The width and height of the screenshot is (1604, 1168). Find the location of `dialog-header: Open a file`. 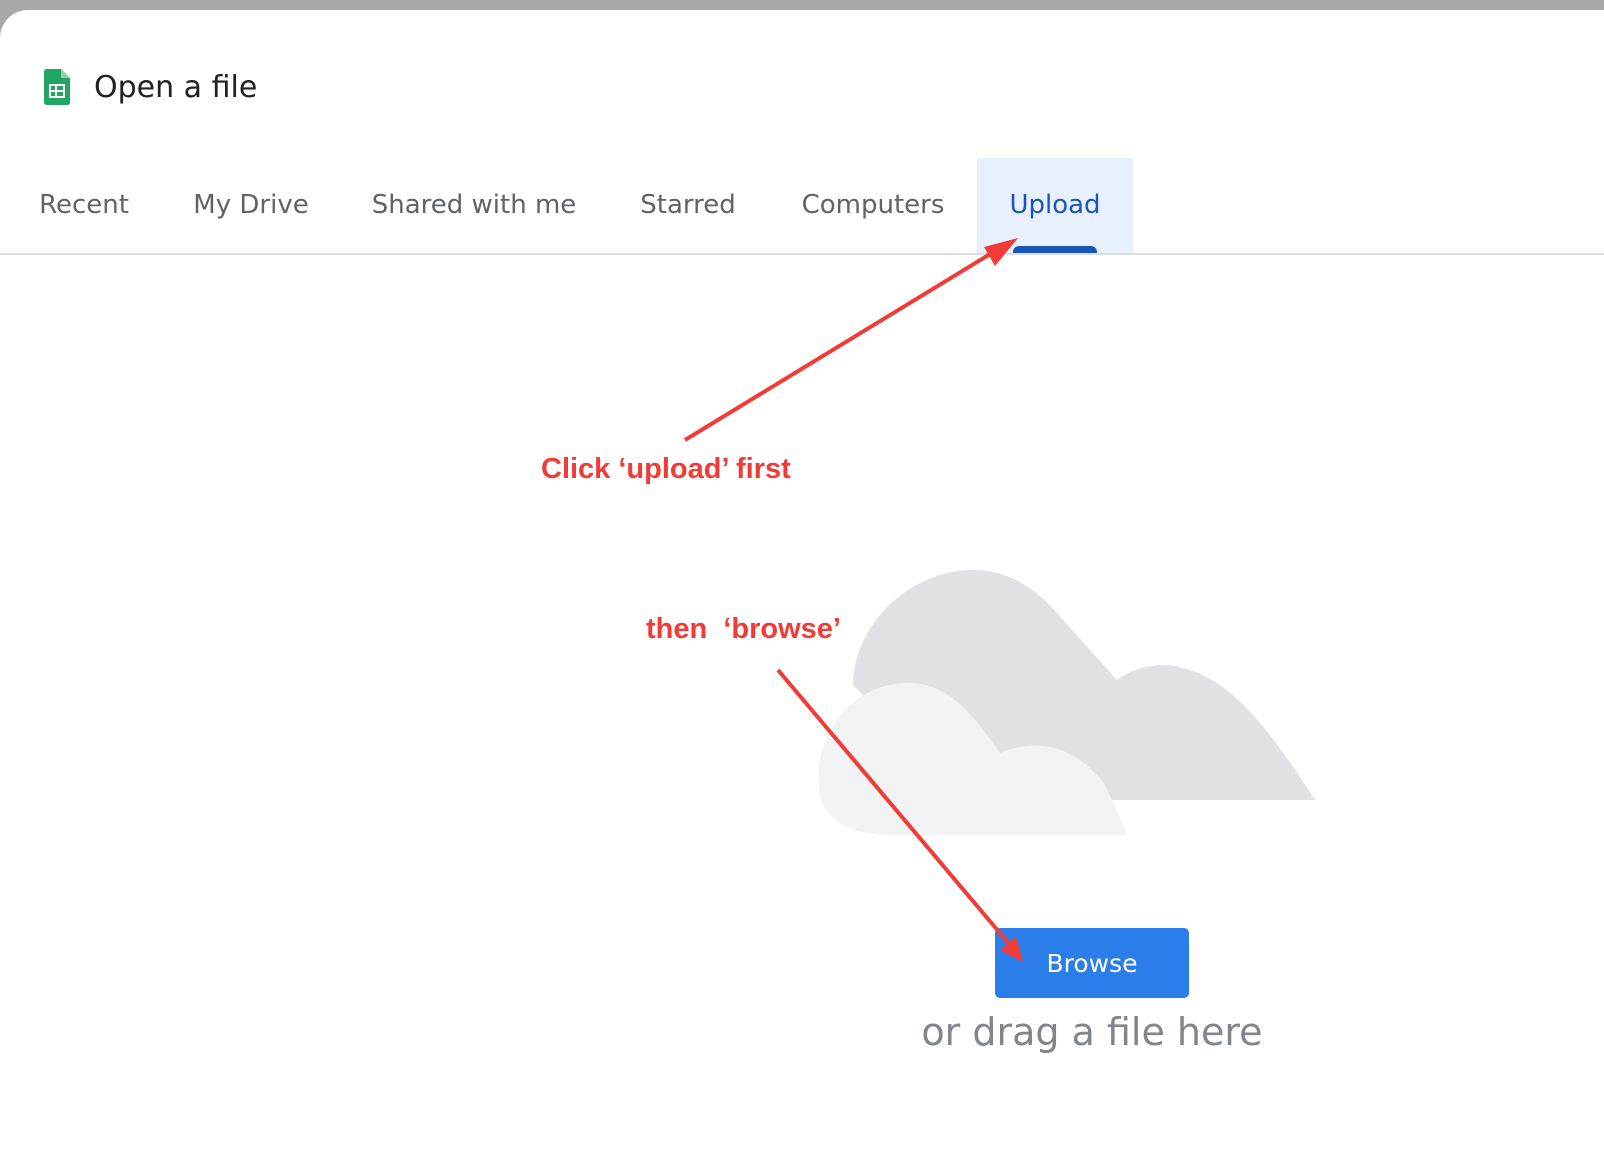

dialog-header: Open a file is located at coordinates (150, 87).